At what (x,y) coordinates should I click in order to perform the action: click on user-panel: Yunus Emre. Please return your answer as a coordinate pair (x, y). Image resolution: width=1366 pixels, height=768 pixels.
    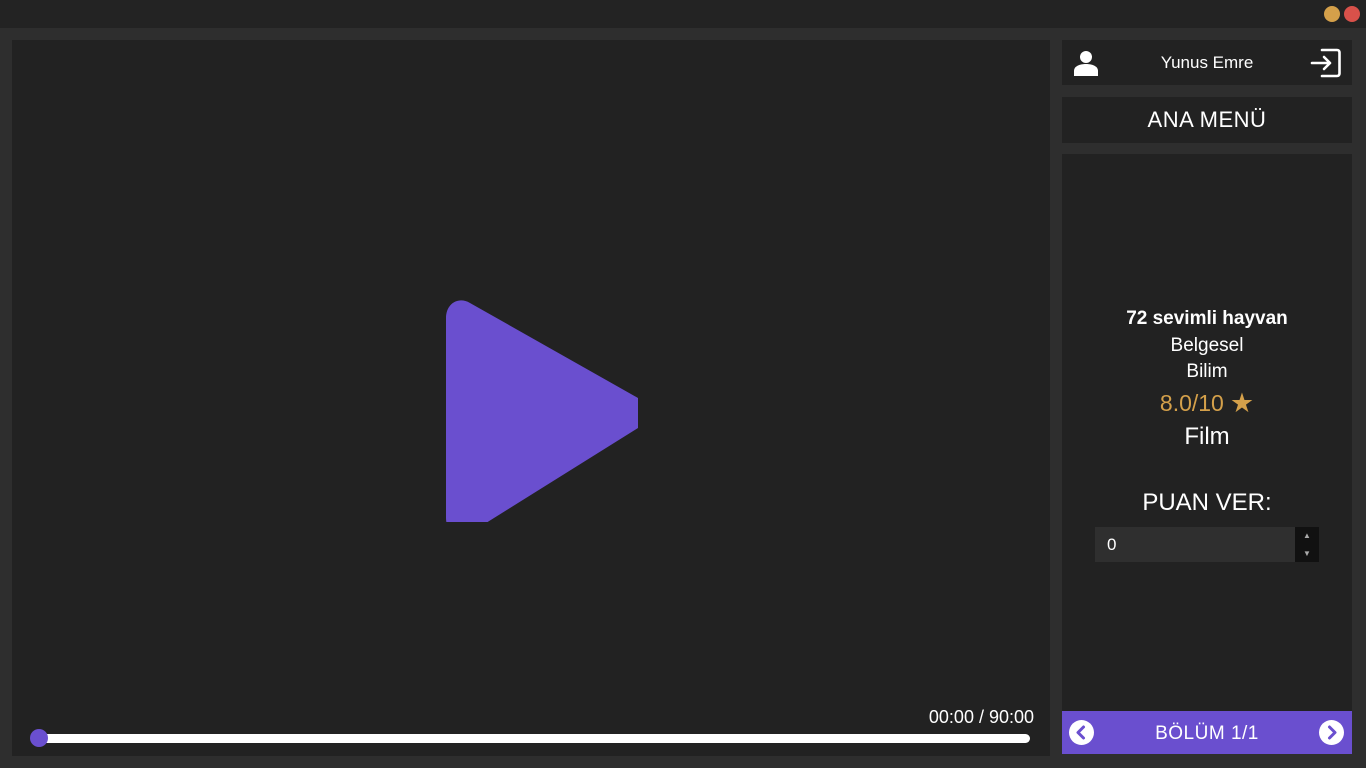
    Looking at the image, I should click on (1207, 62).